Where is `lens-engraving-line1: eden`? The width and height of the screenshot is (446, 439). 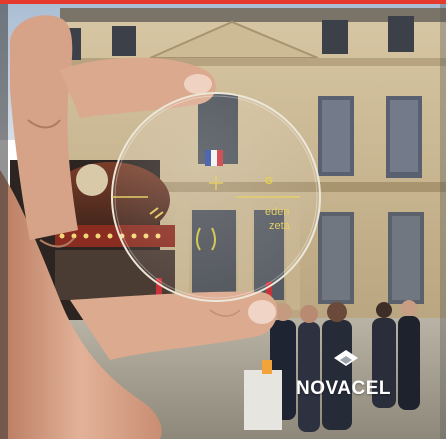 lens-engraving-line1: eden is located at coordinates (277, 212).